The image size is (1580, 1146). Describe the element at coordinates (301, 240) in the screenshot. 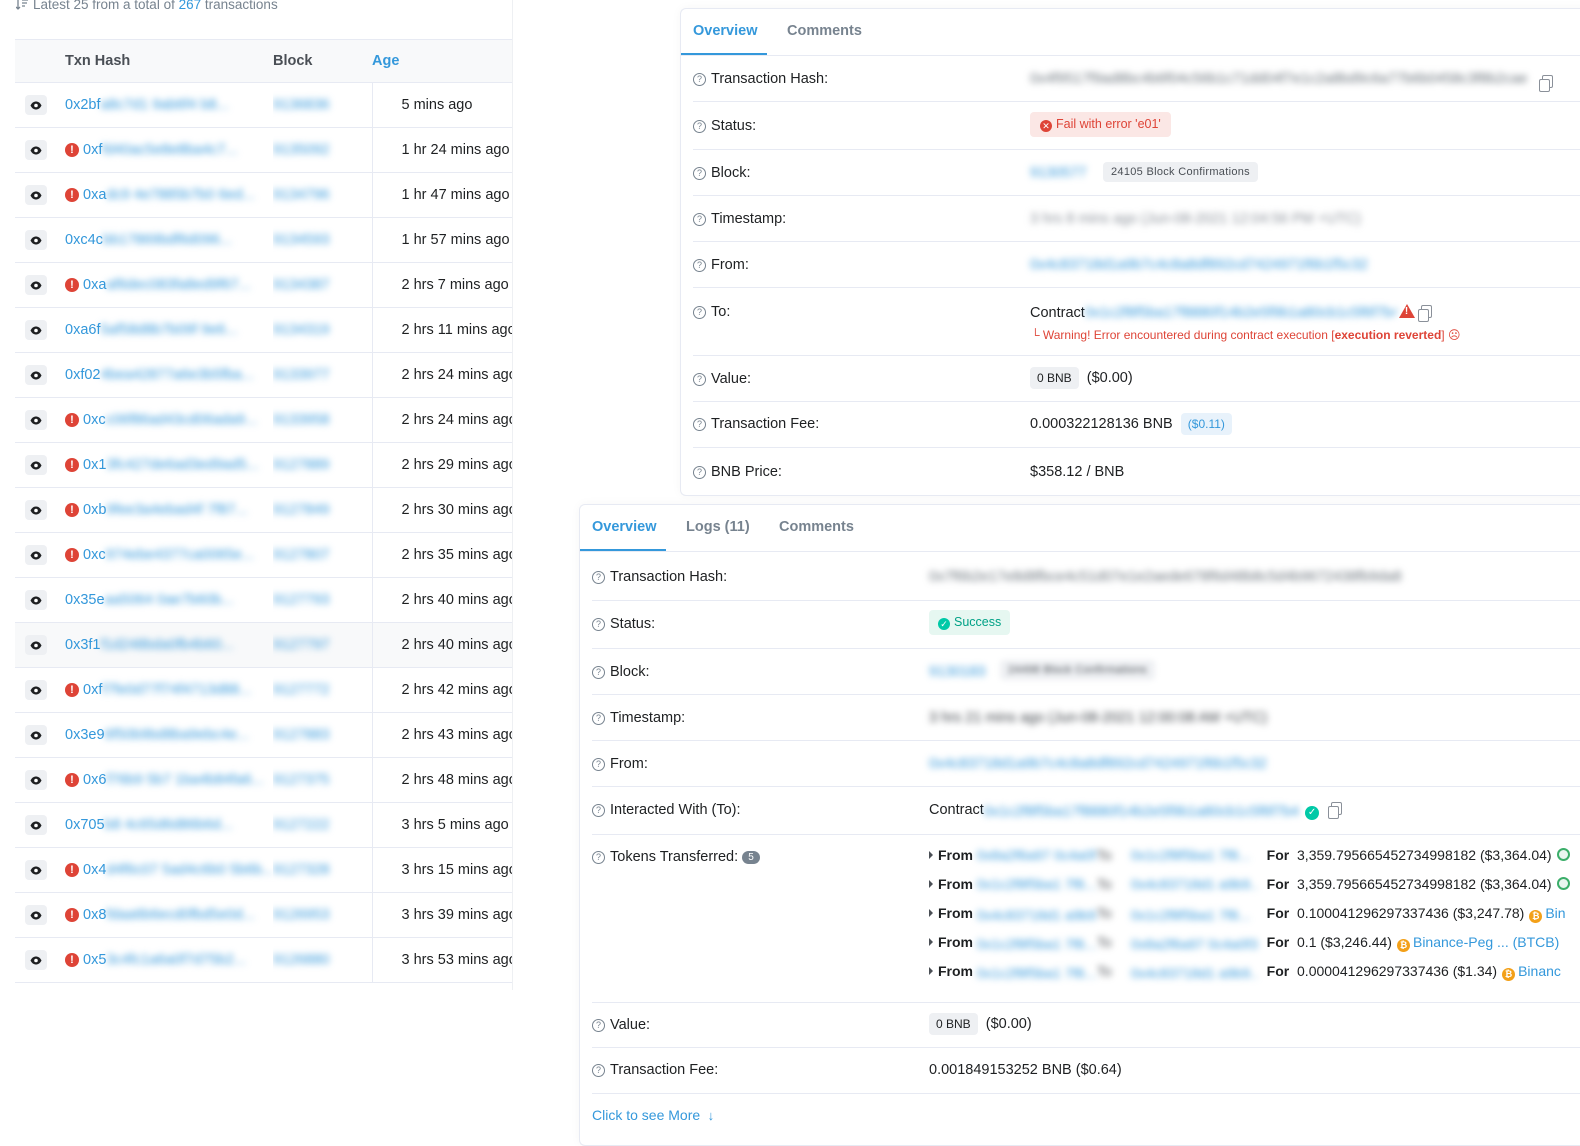

I see `block-link: 9134593` at that location.